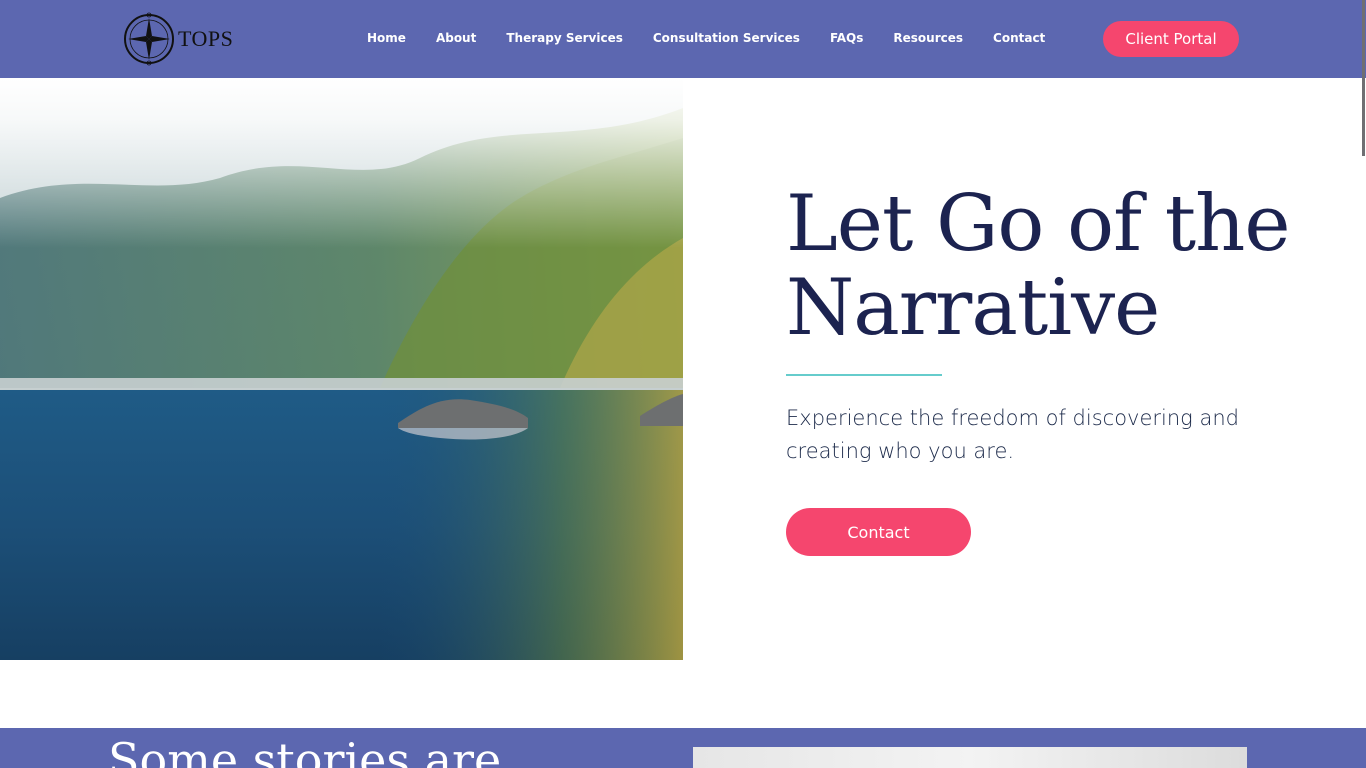 This screenshot has height=768, width=1366. I want to click on hero-divider, so click(864, 375).